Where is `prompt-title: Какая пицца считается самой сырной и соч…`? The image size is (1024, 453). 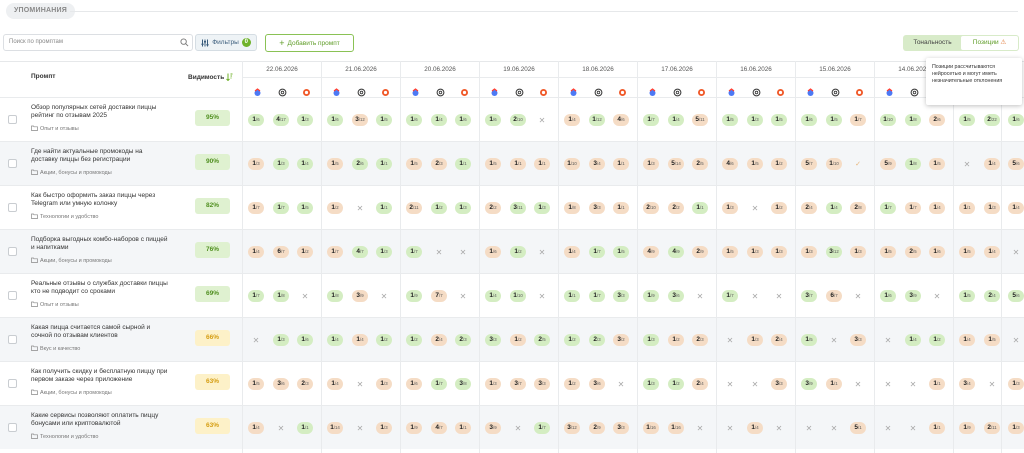
prompt-title: Какая пицца считается самой сырной и соч… is located at coordinates (101, 332).